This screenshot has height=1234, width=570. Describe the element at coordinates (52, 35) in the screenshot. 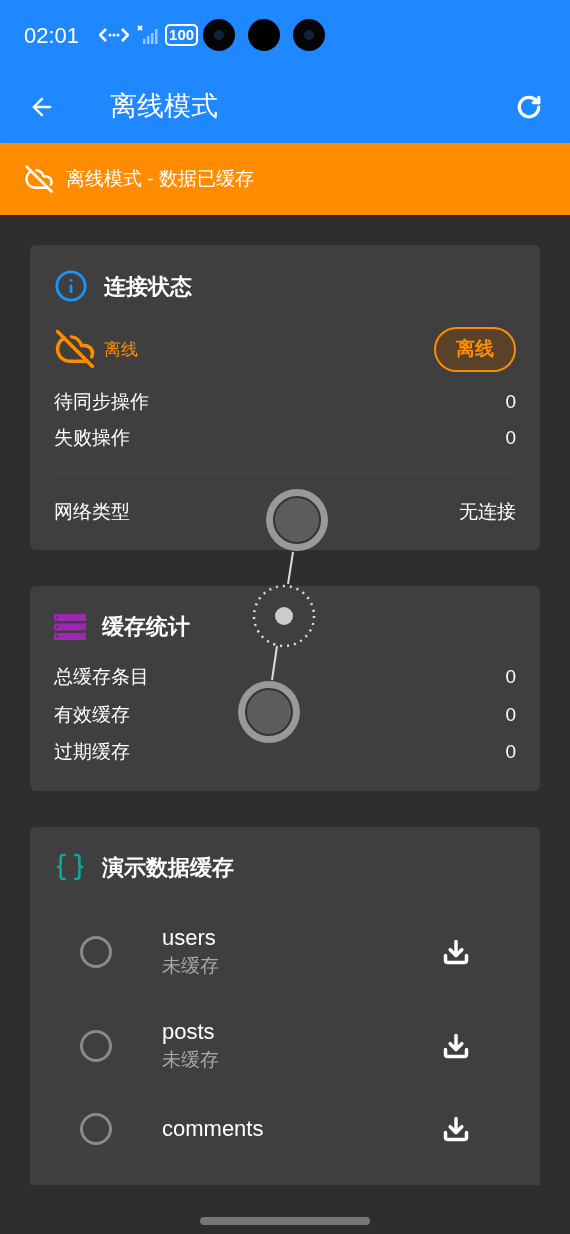

I see `status-time: 02:01` at that location.